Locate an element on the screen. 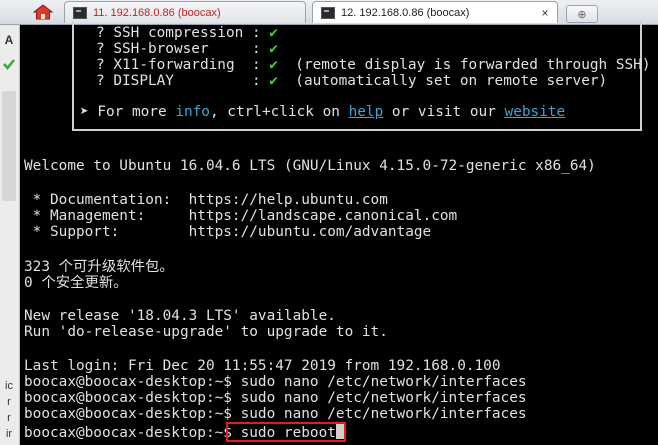 The height and width of the screenshot is (445, 658). close-icon: × is located at coordinates (545, 13).